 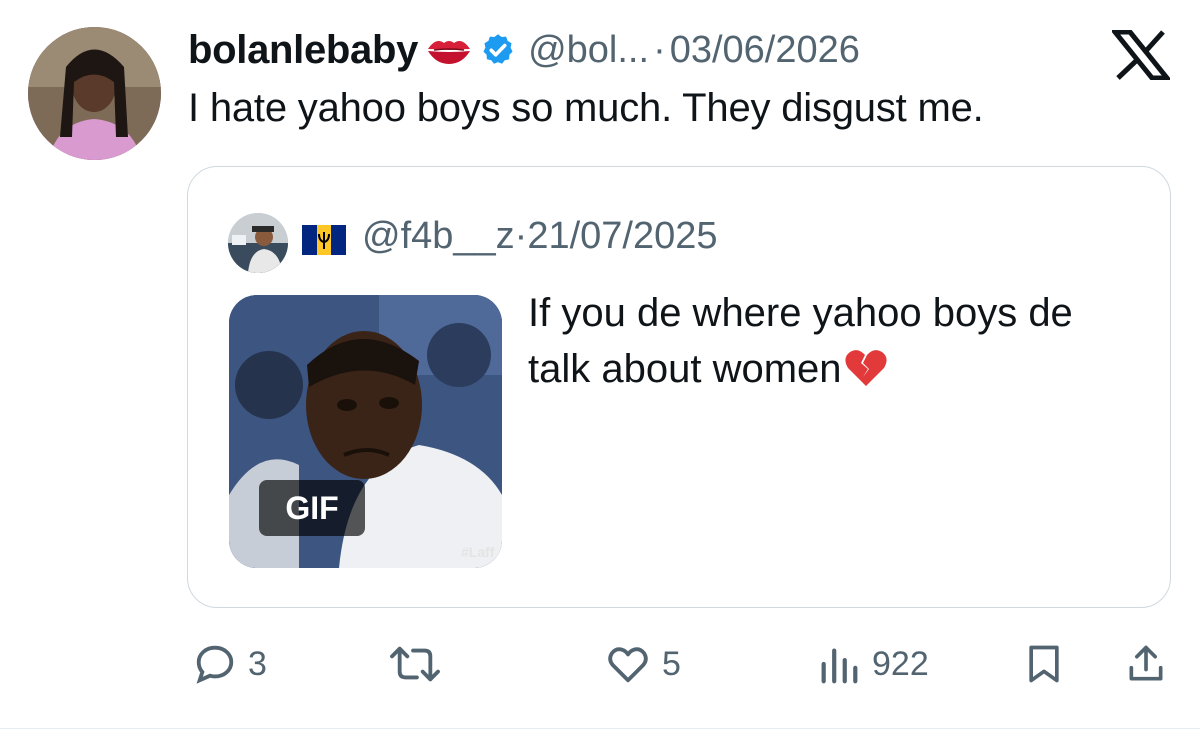 What do you see at coordinates (622, 236) in the screenshot?
I see `quoted-date: 21/07/2025` at bounding box center [622, 236].